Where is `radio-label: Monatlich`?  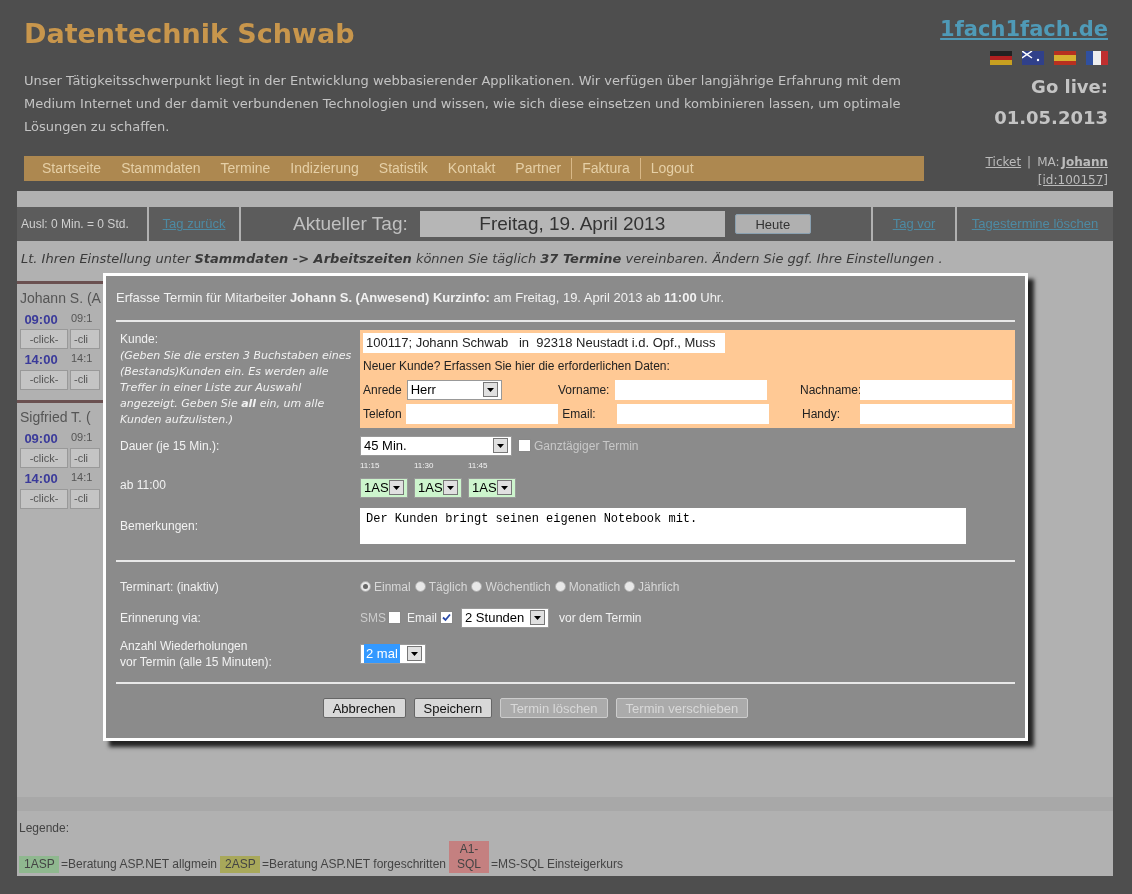 radio-label: Monatlich is located at coordinates (594, 587).